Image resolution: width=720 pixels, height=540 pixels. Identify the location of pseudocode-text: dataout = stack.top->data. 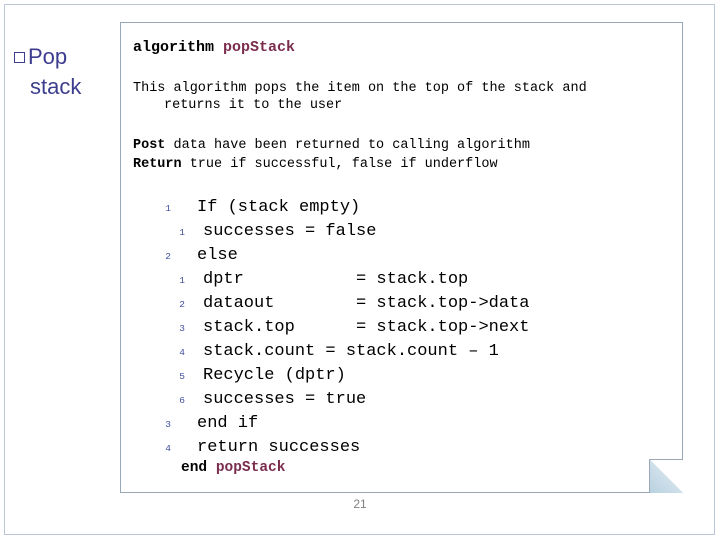
(366, 303).